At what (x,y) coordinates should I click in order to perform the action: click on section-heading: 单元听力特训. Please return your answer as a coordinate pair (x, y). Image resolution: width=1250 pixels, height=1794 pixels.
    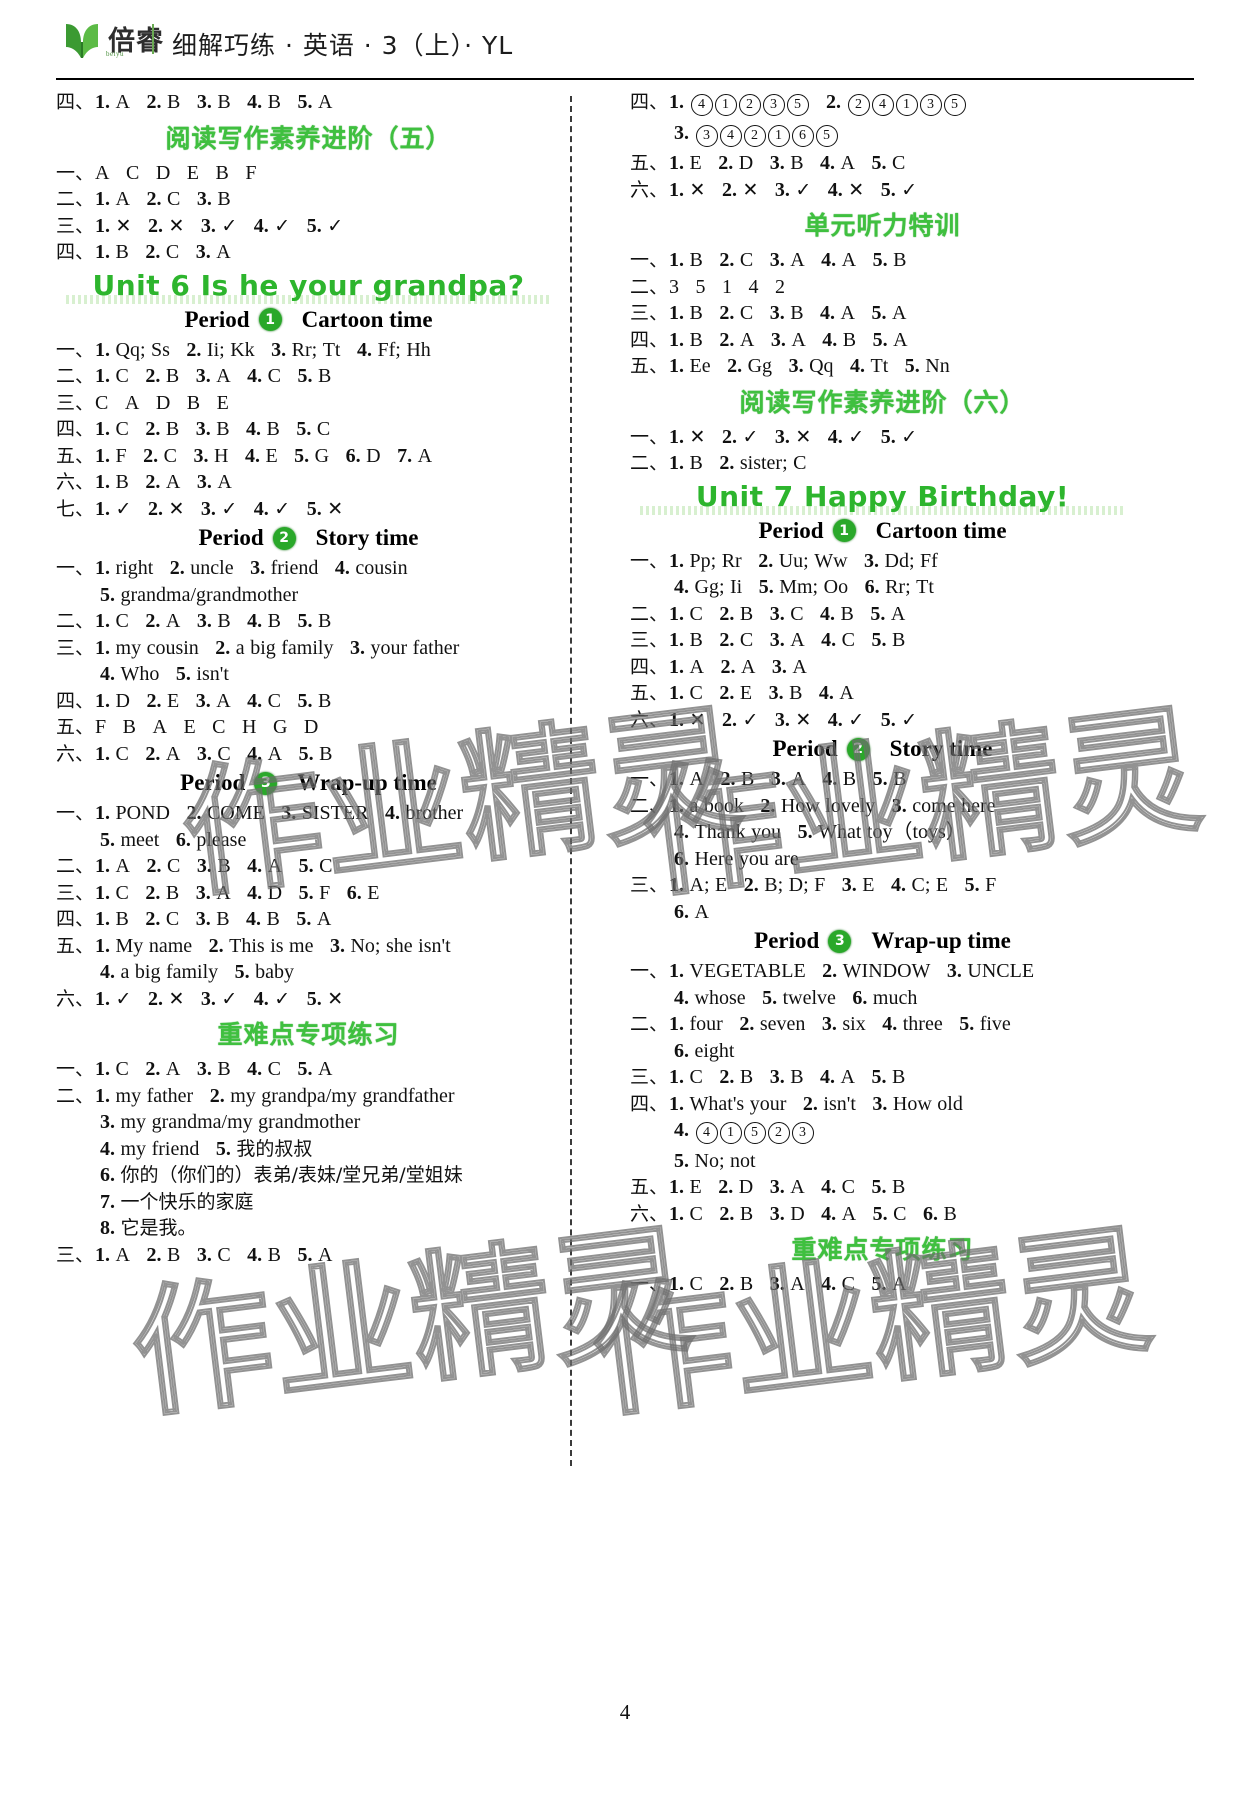
    Looking at the image, I should click on (882, 225).